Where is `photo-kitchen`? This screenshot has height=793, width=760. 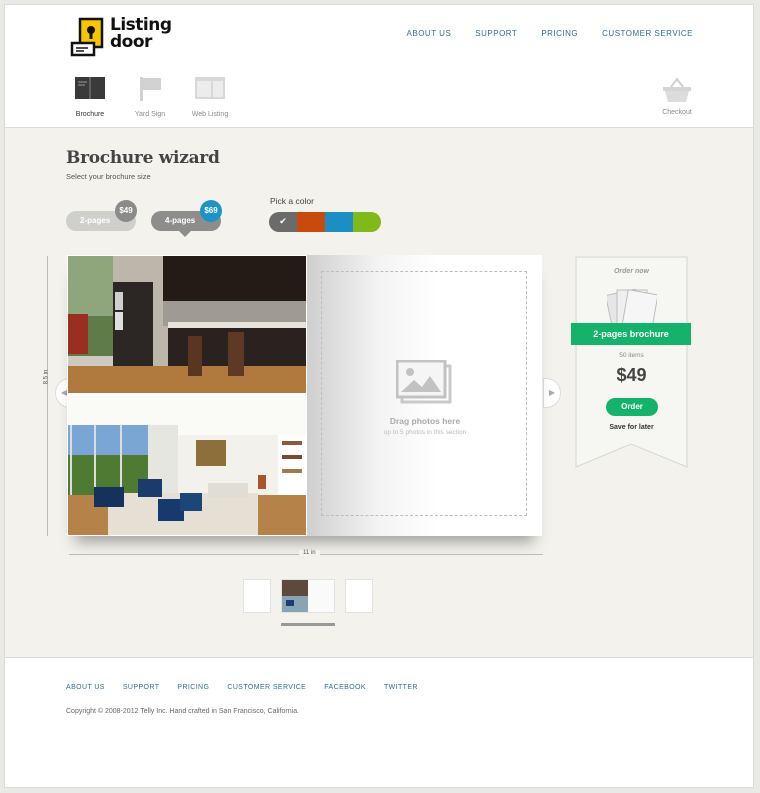
photo-kitchen is located at coordinates (187, 324).